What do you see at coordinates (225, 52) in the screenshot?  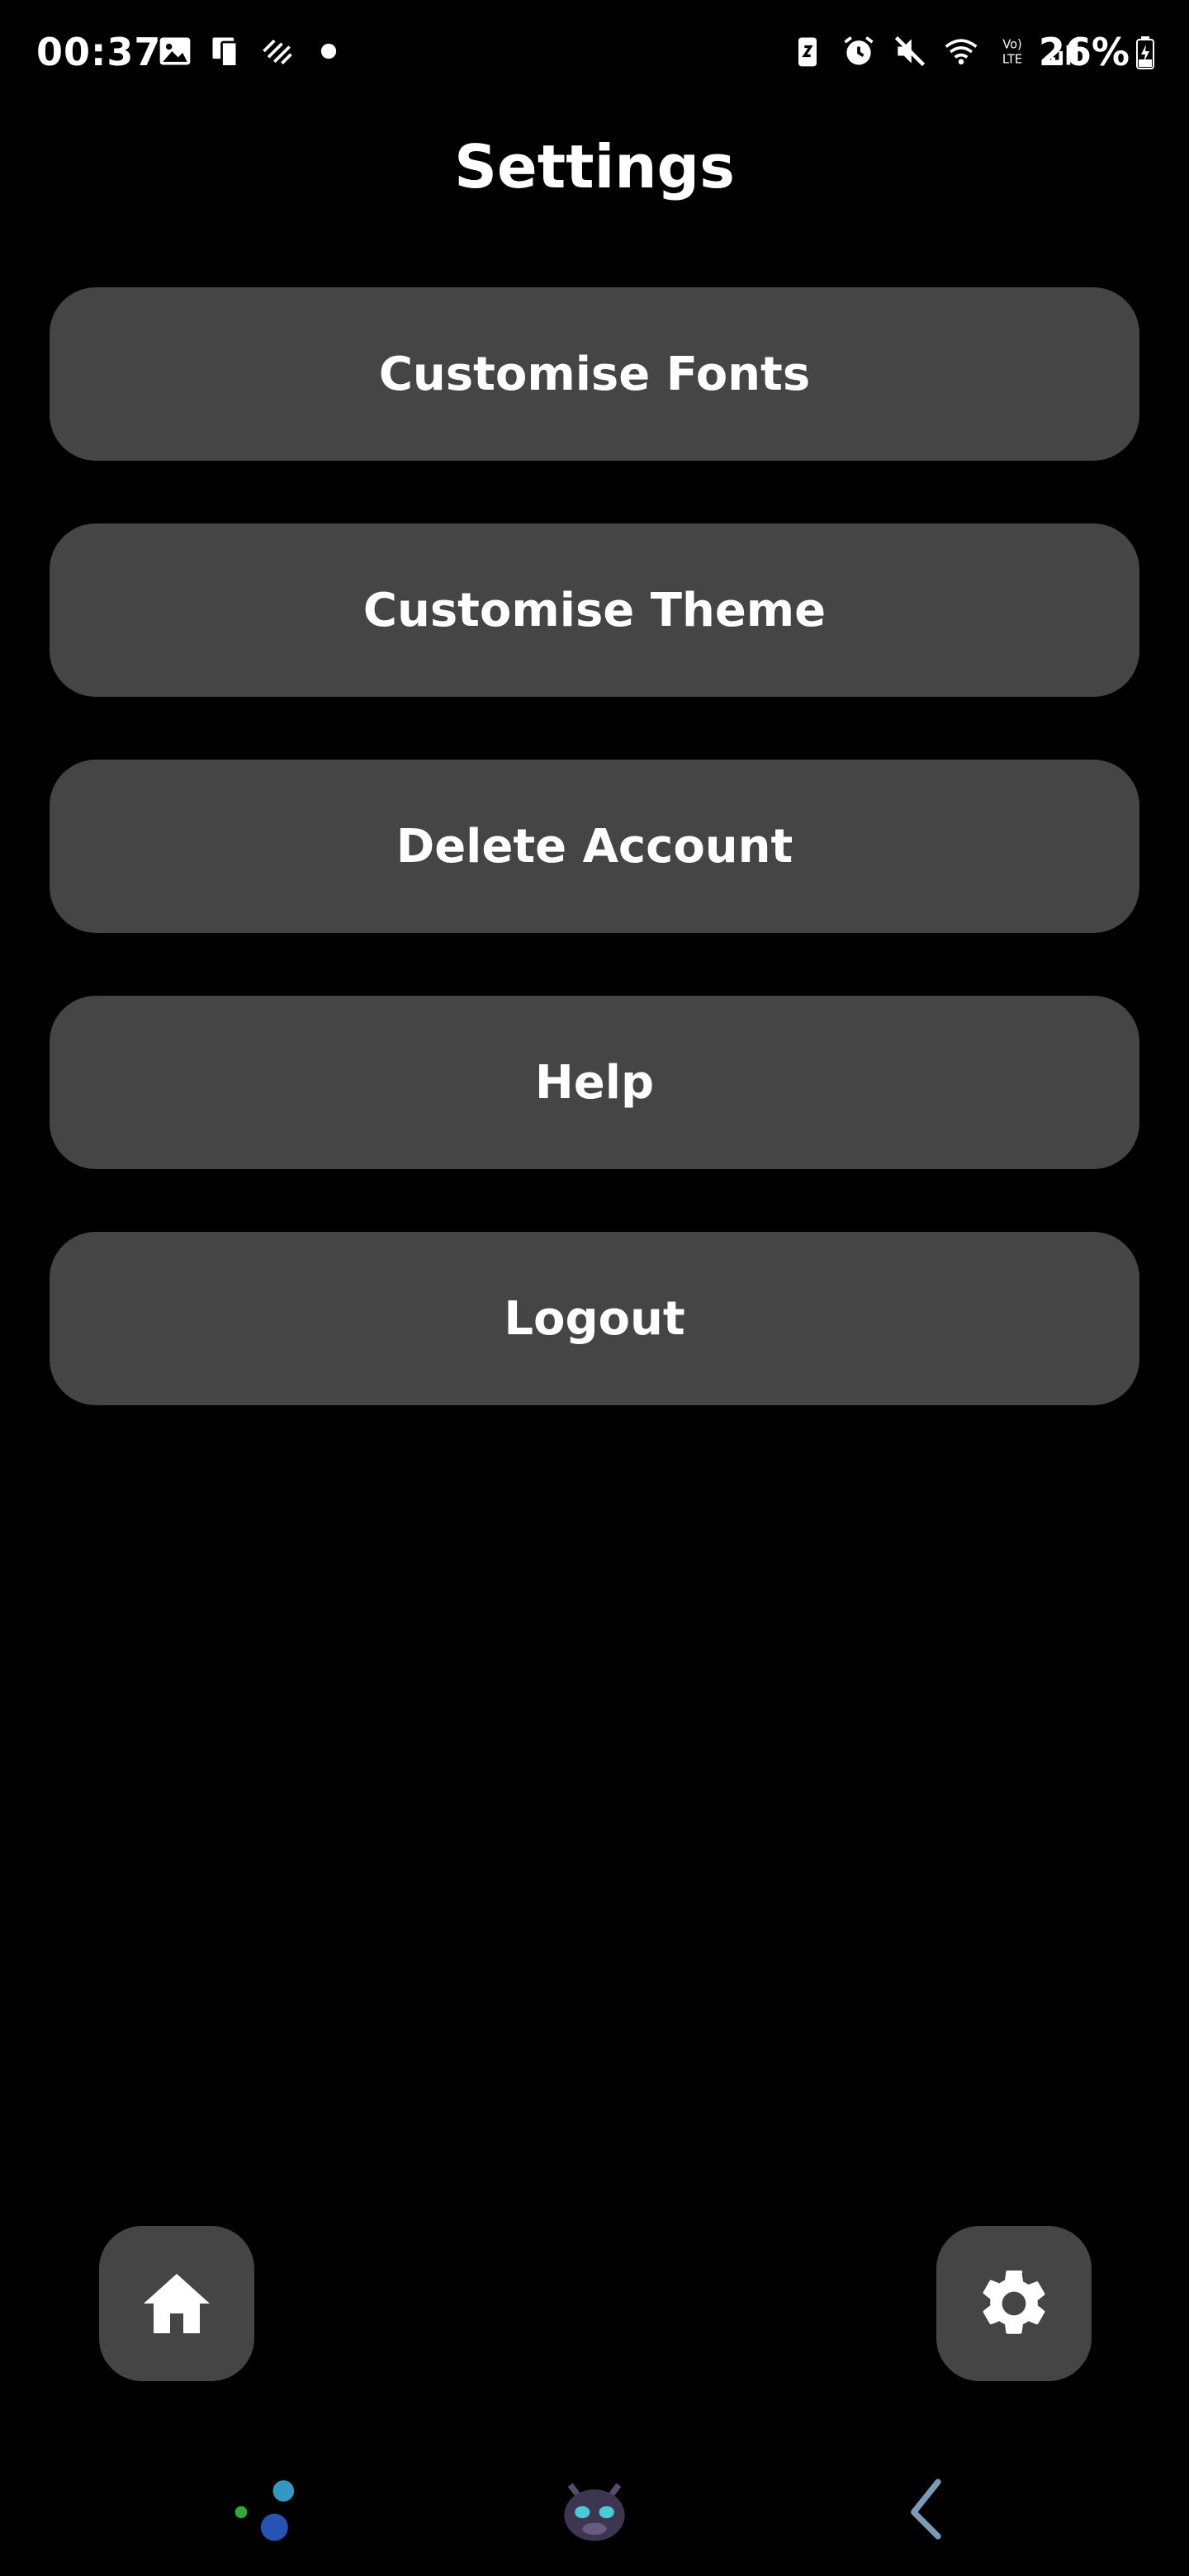 I see `device-icon` at bounding box center [225, 52].